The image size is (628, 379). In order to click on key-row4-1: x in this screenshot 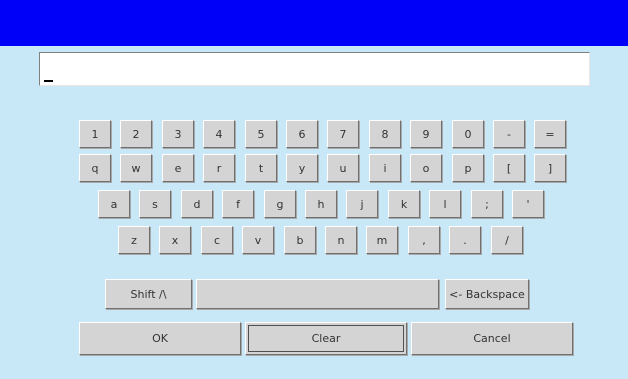, I will do `click(175, 240)`.